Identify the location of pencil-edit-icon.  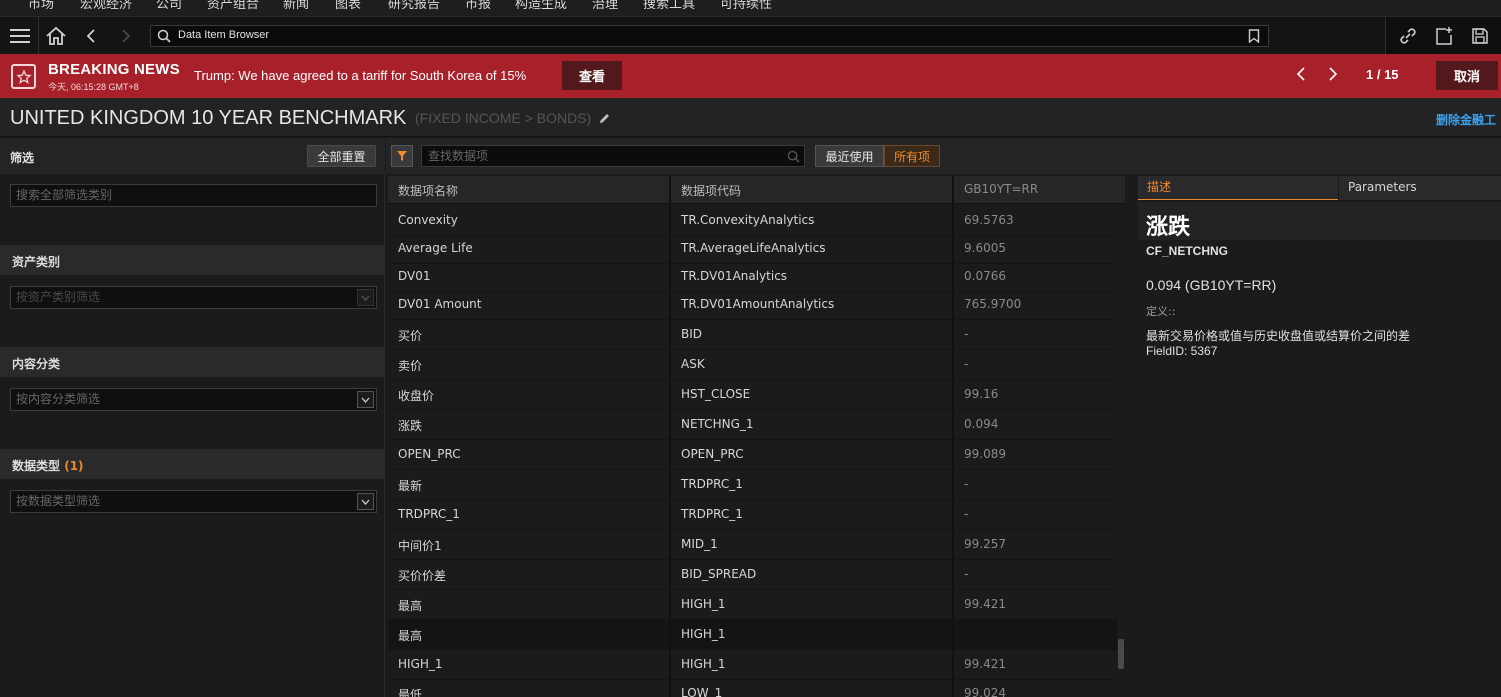
(604, 120).